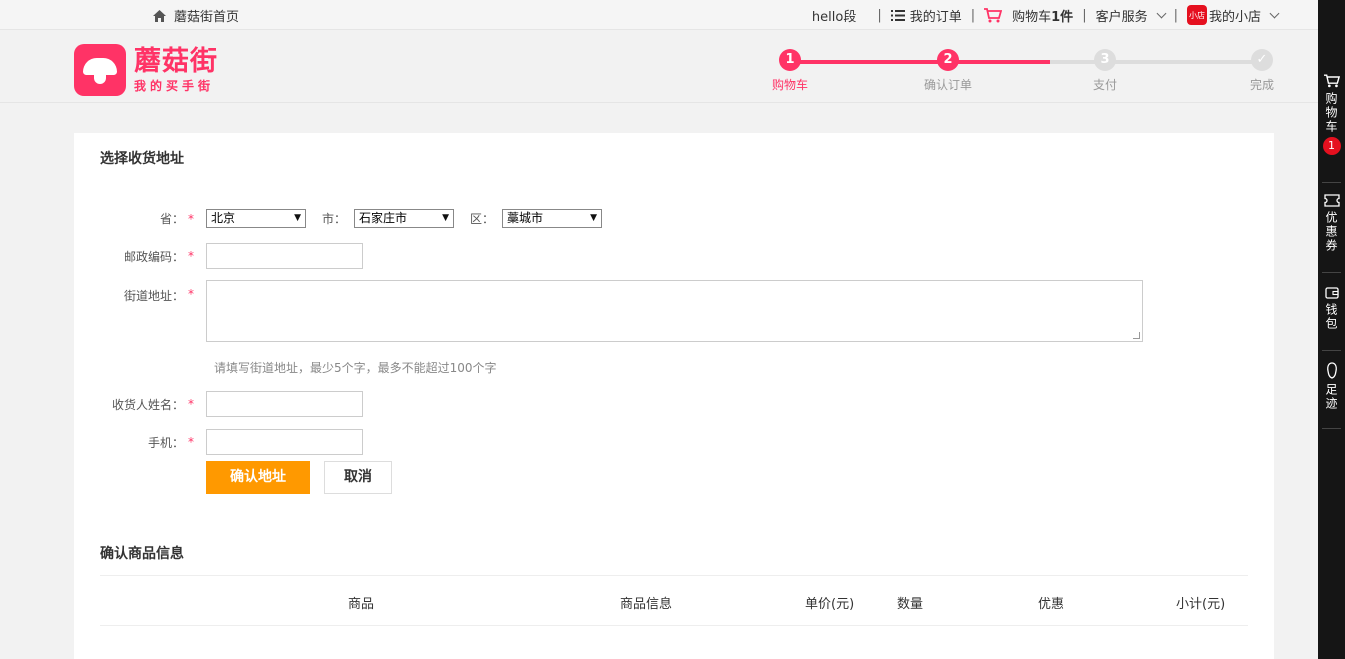  What do you see at coordinates (674, 311) in the screenshot?
I see `street-textarea` at bounding box center [674, 311].